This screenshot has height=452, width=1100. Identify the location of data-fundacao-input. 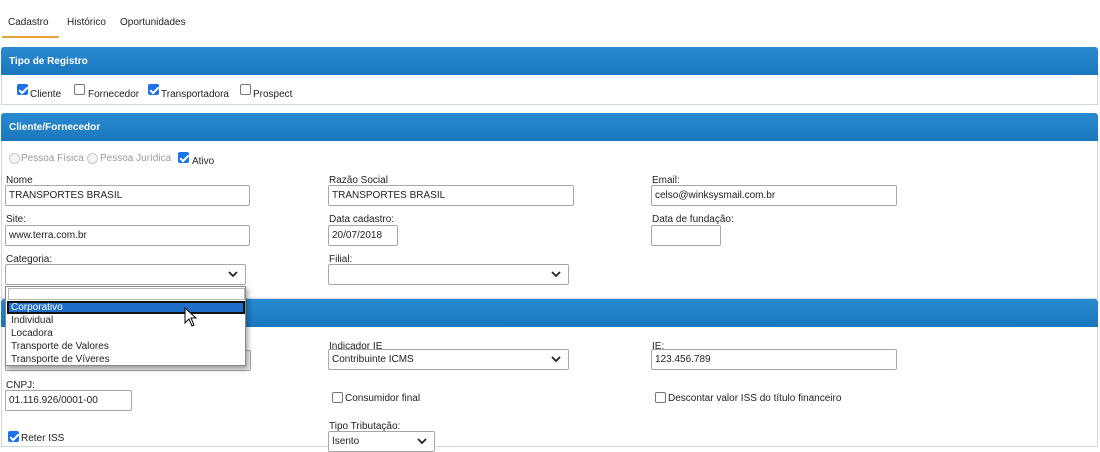
(686, 235).